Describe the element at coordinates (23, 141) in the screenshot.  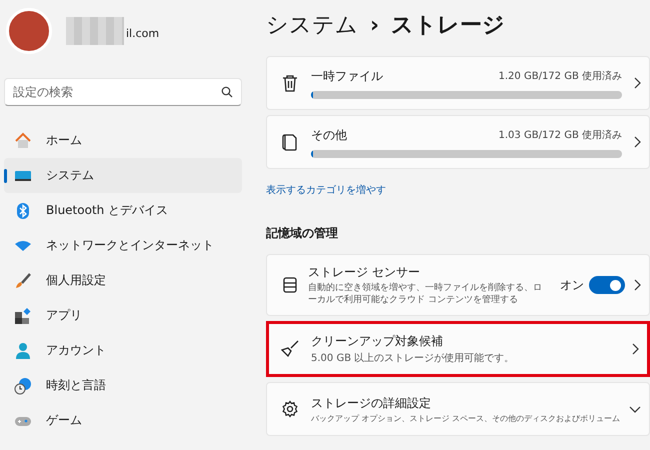
I see `house-icon` at that location.